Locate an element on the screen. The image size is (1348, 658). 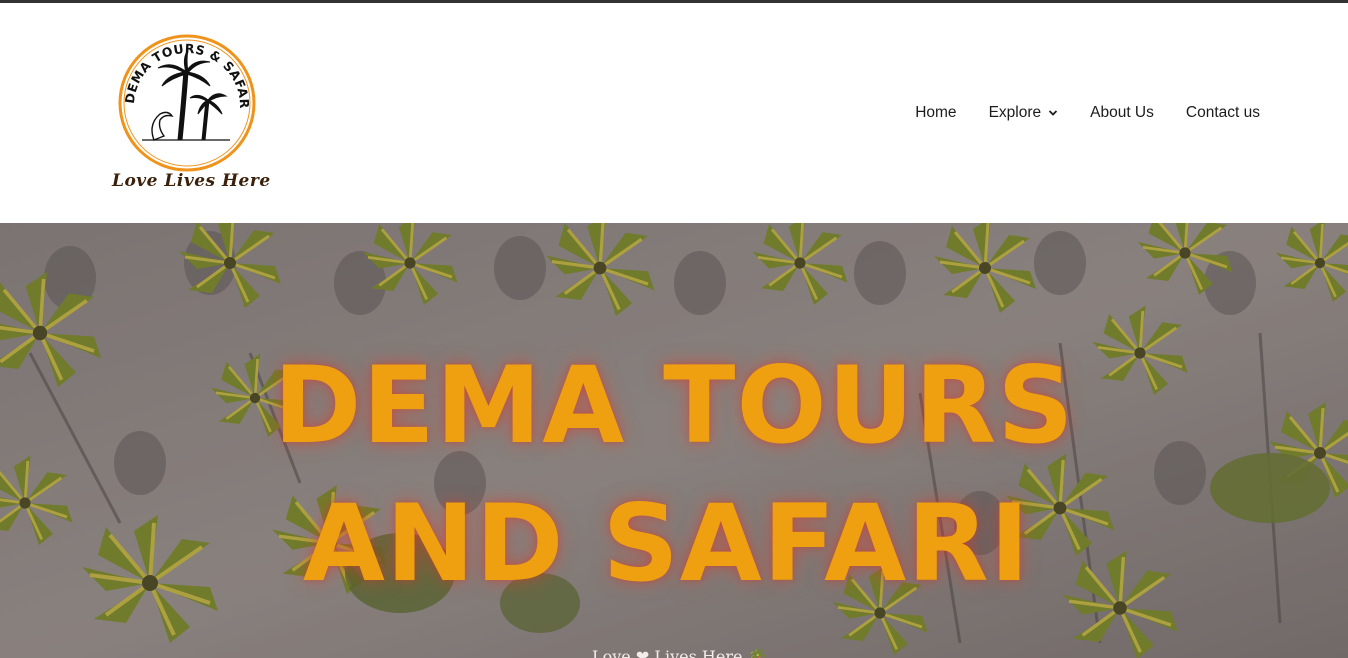
nav-item-about: About Us is located at coordinates (1122, 113).